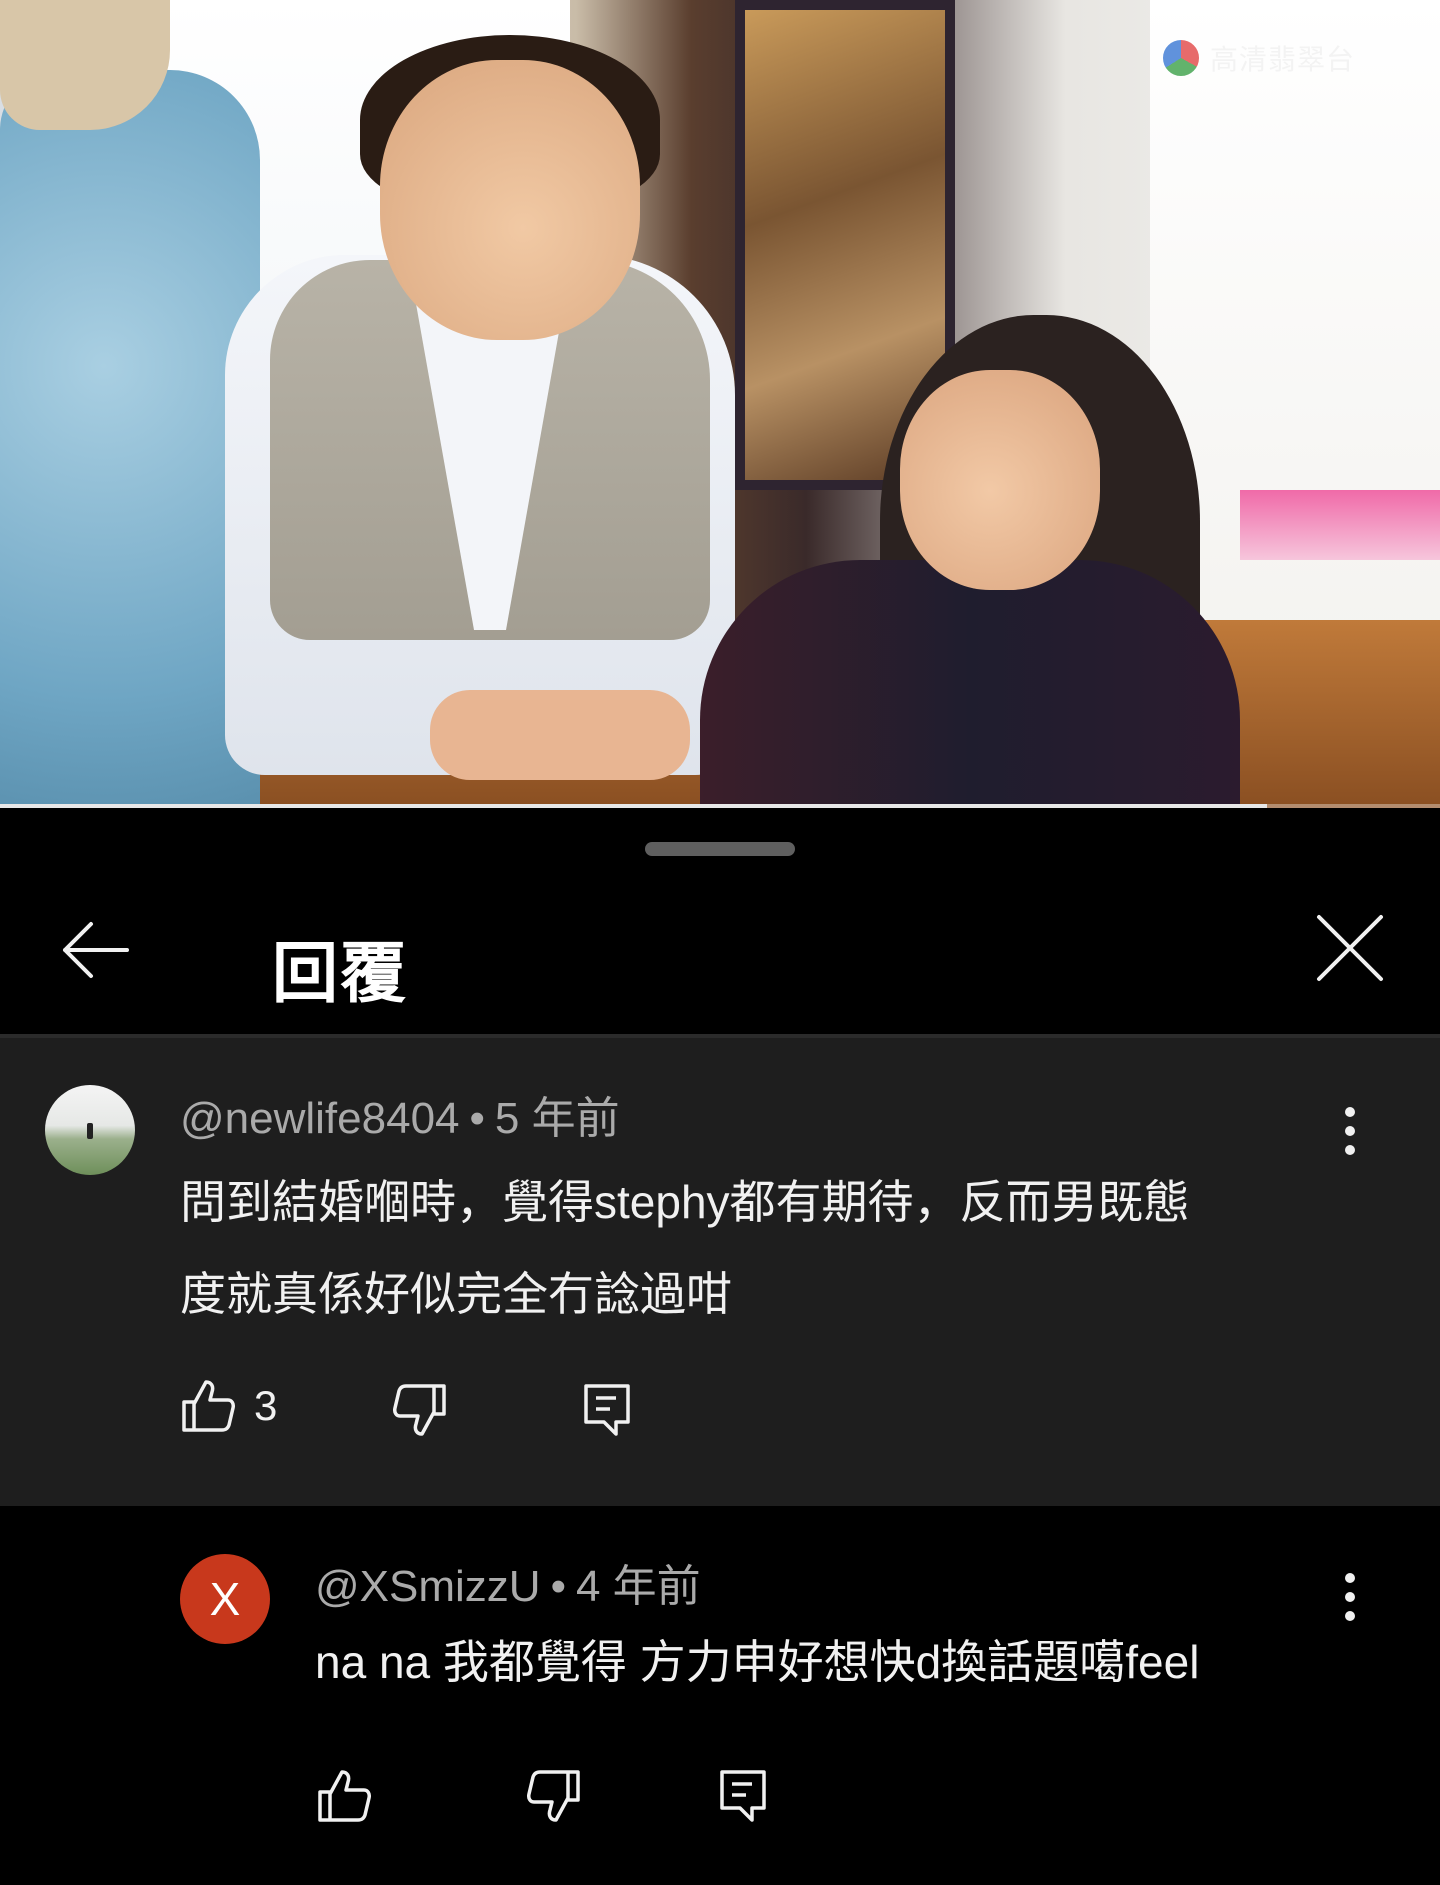  I want to click on comment-text-line: 問到結婚嗰時，覺得stephy都有期待，反而男既態, so click(685, 1202).